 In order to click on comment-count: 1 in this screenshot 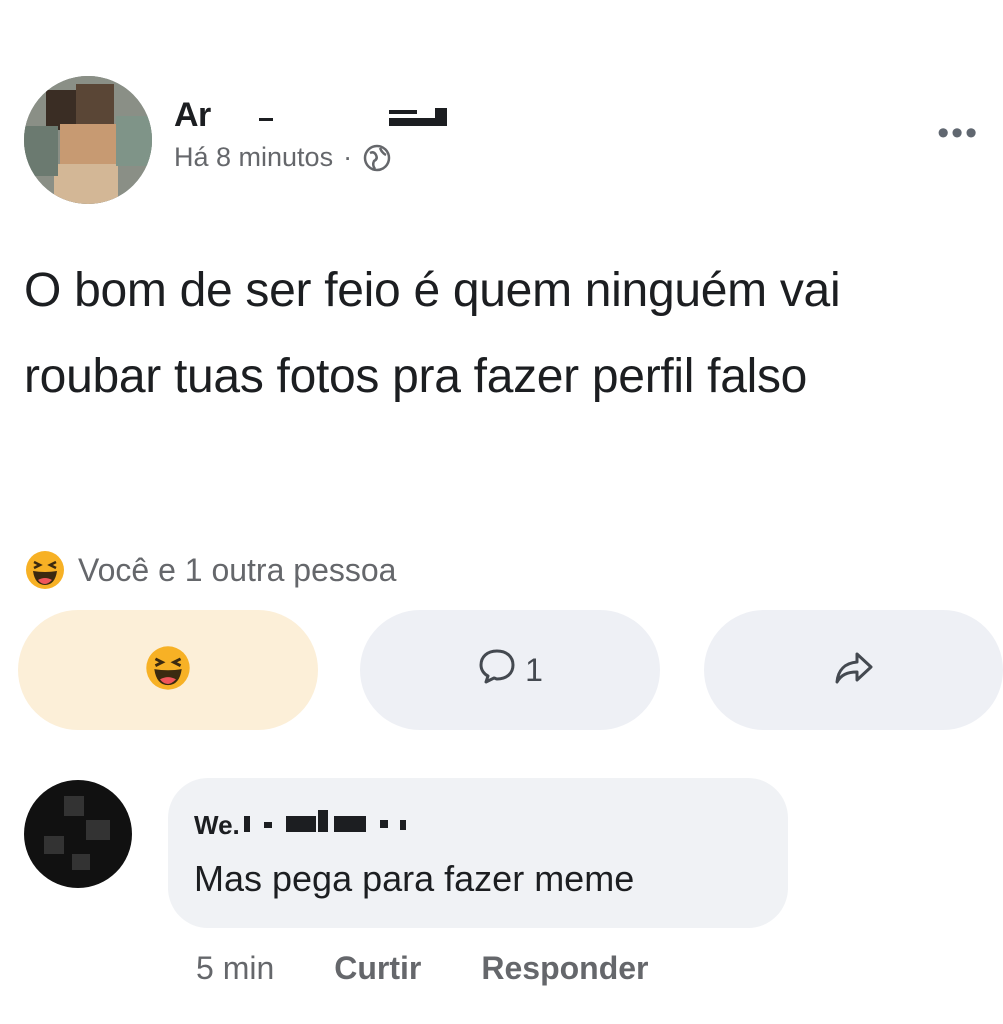, I will do `click(534, 669)`.